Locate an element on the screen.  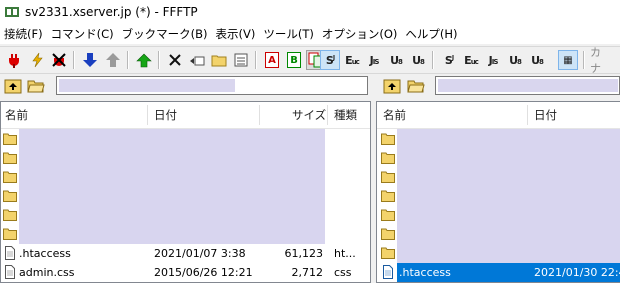
list-icon is located at coordinates (241, 60).